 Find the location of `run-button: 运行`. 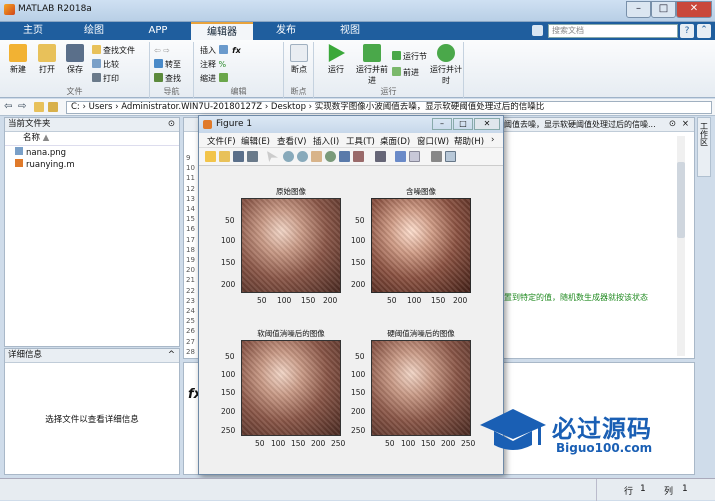

run-button: 运行 is located at coordinates (336, 59).